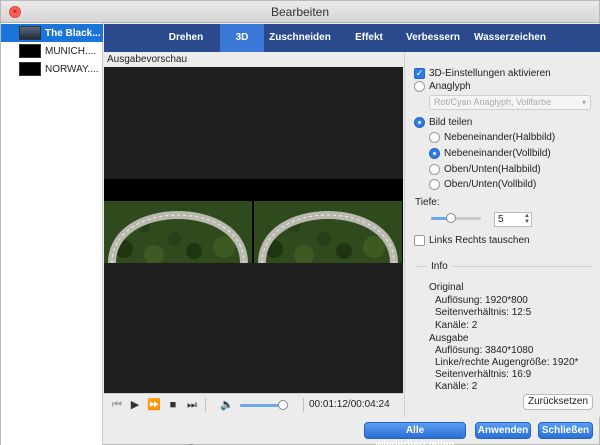 The image size is (600, 445). I want to click on original-info: Kanäle: 2, so click(456, 325).